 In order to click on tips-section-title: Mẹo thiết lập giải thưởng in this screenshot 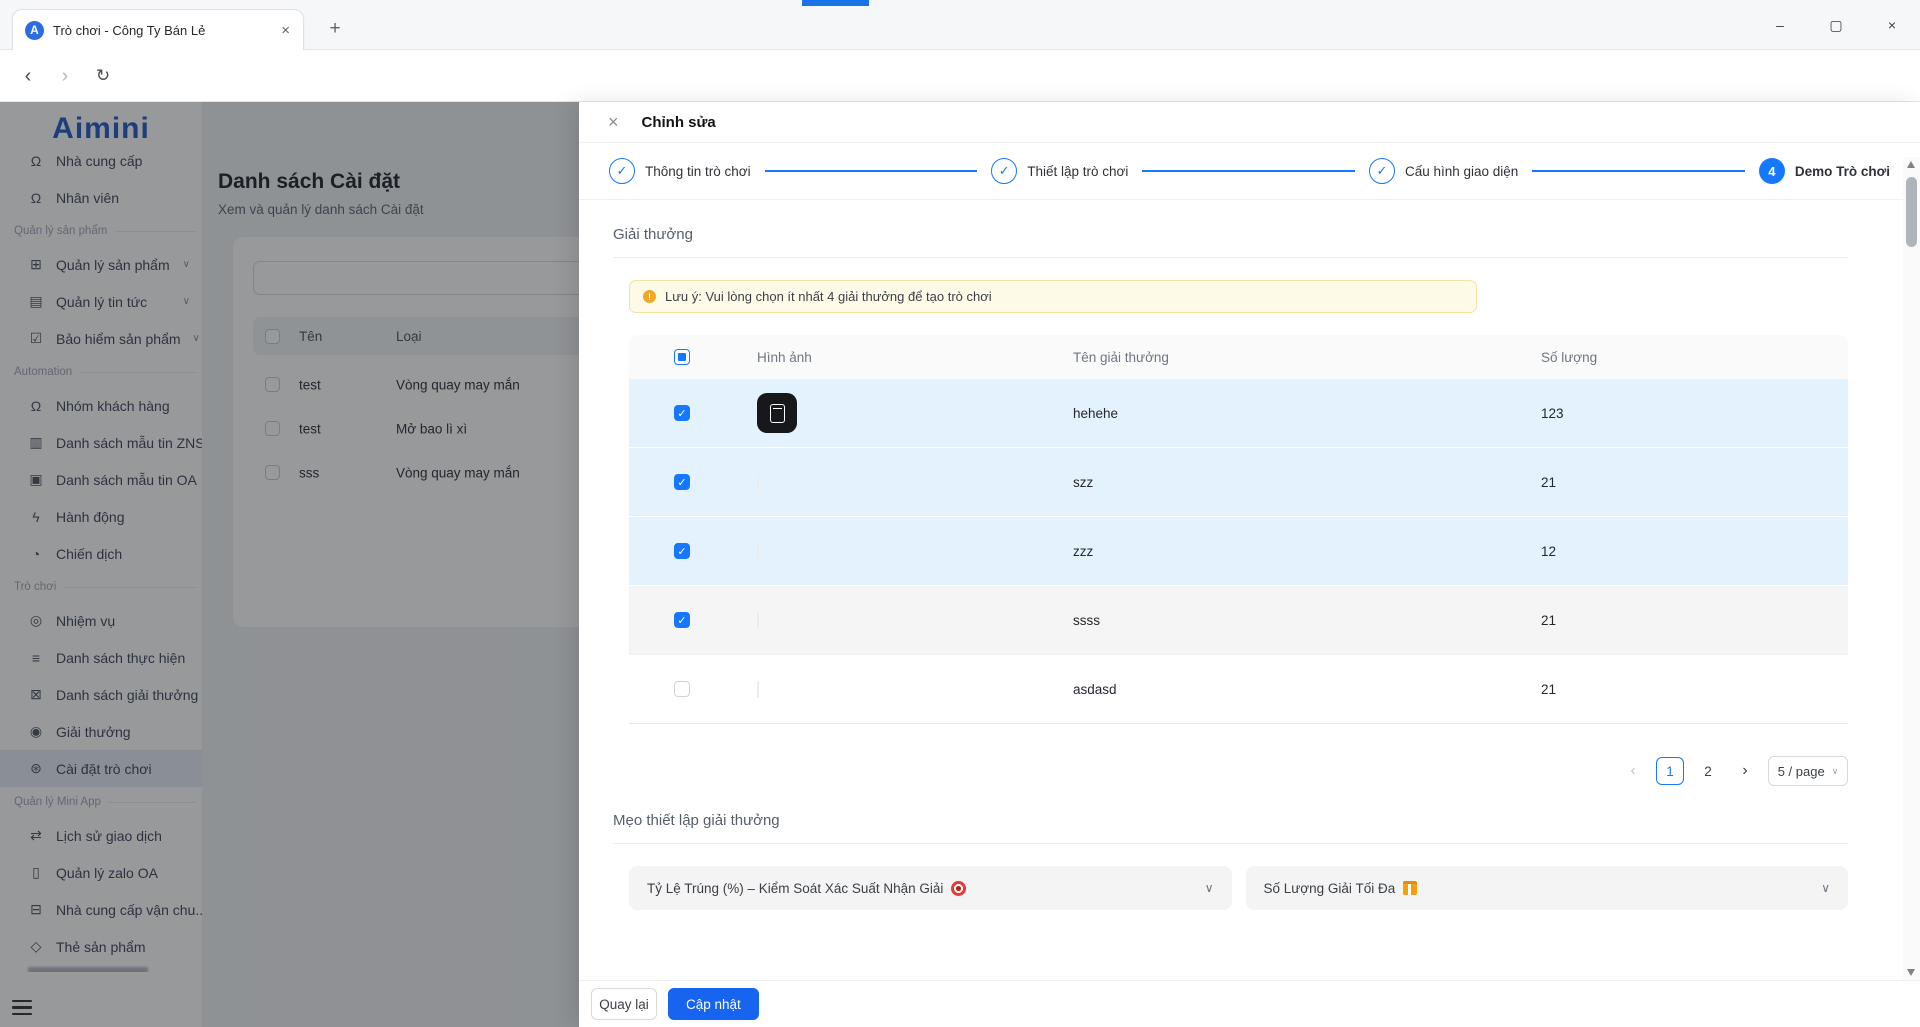, I will do `click(696, 820)`.